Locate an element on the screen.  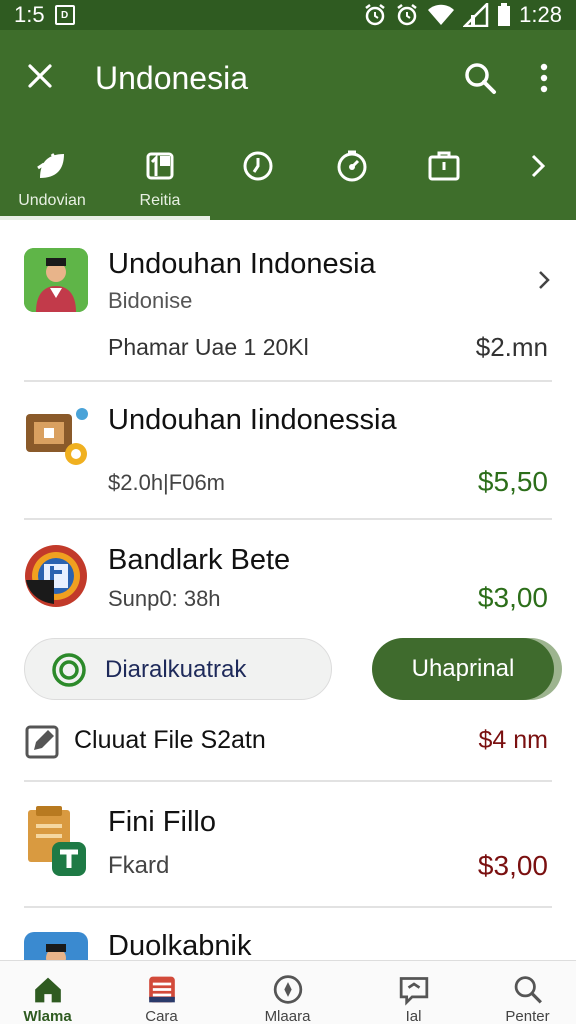
list-item: Bandlark Bete Sunp0: 38h $3,00 is located at coordinates (288, 579).